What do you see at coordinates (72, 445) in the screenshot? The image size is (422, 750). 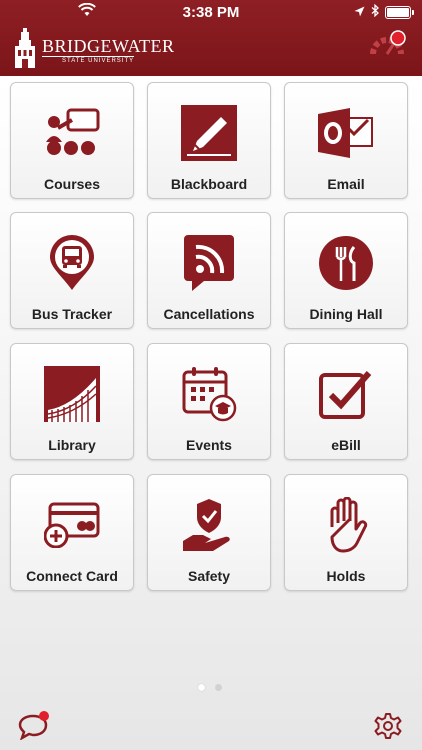 I see `tile-label: Library` at bounding box center [72, 445].